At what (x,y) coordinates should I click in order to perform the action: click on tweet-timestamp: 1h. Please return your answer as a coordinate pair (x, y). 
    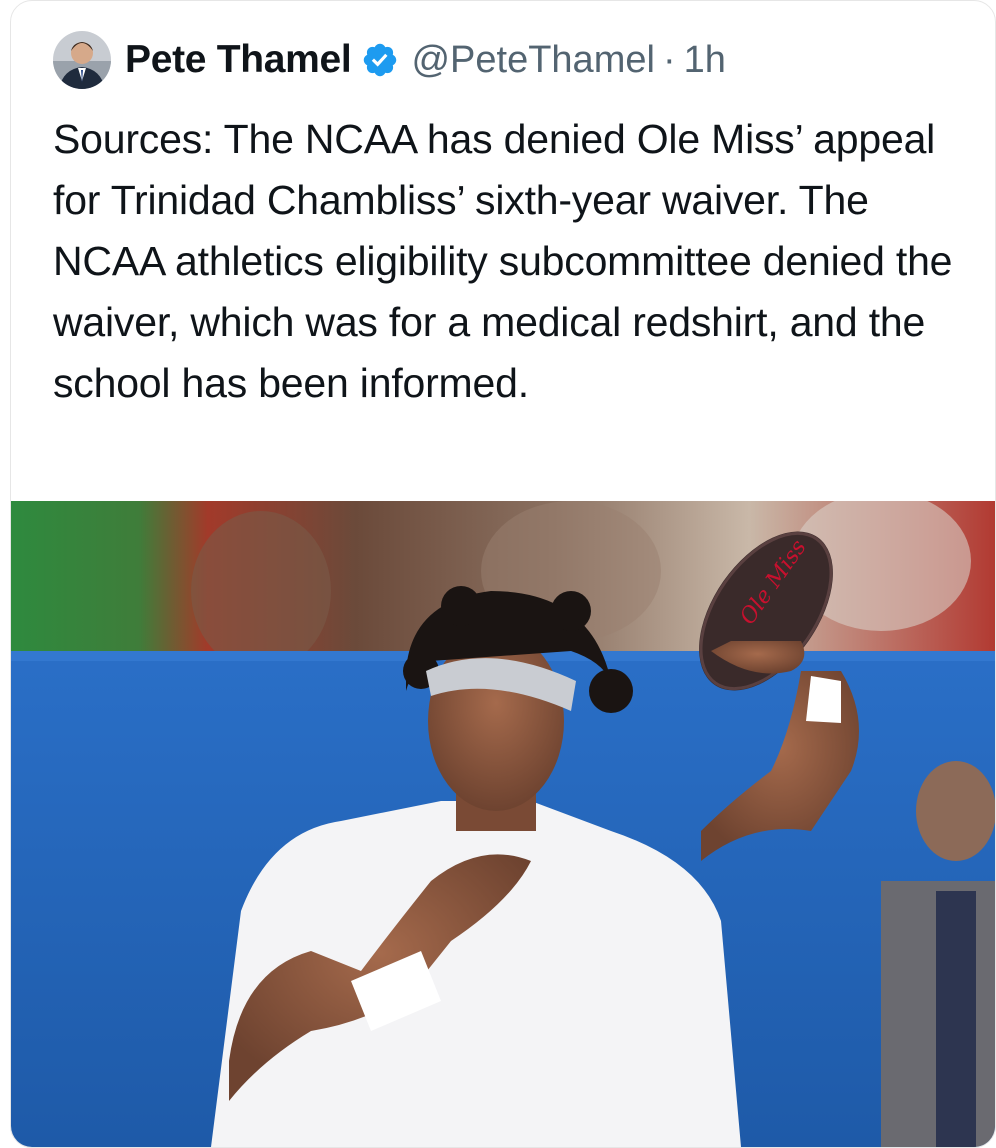
    Looking at the image, I should click on (705, 60).